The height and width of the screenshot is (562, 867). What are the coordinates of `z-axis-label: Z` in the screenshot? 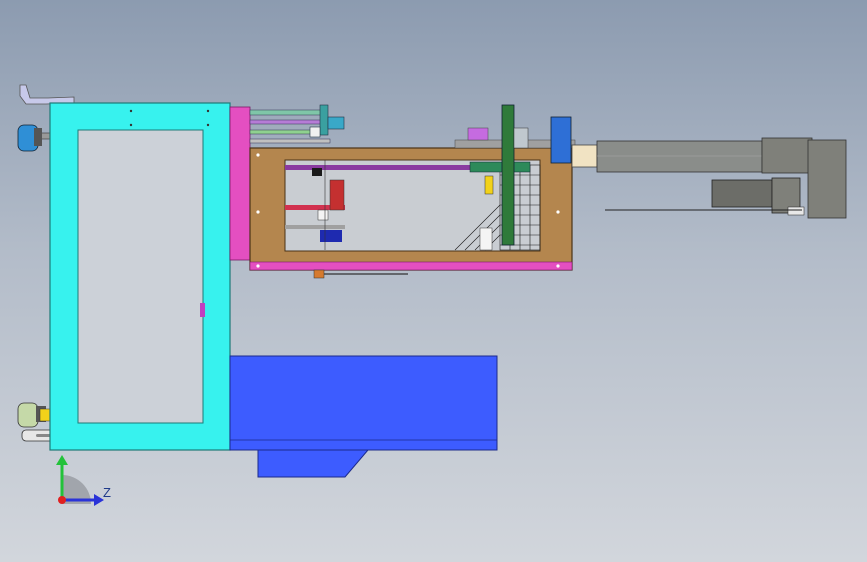 It's located at (107, 492).